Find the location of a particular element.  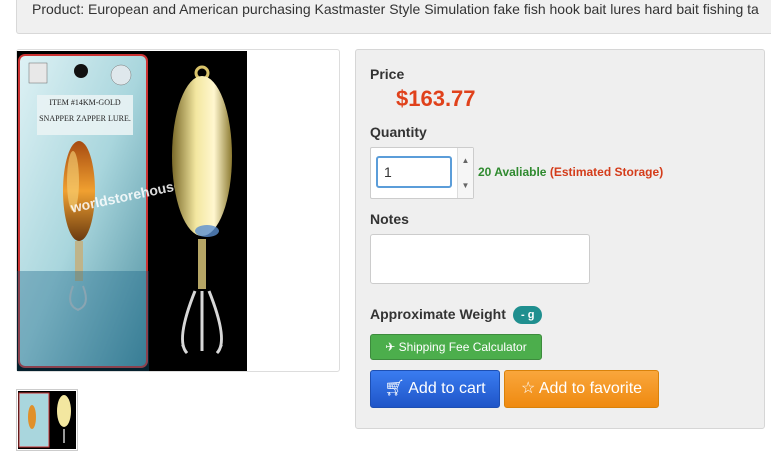

stock-availability: 20 Avaliable (Estimated Storage) is located at coordinates (570, 172).